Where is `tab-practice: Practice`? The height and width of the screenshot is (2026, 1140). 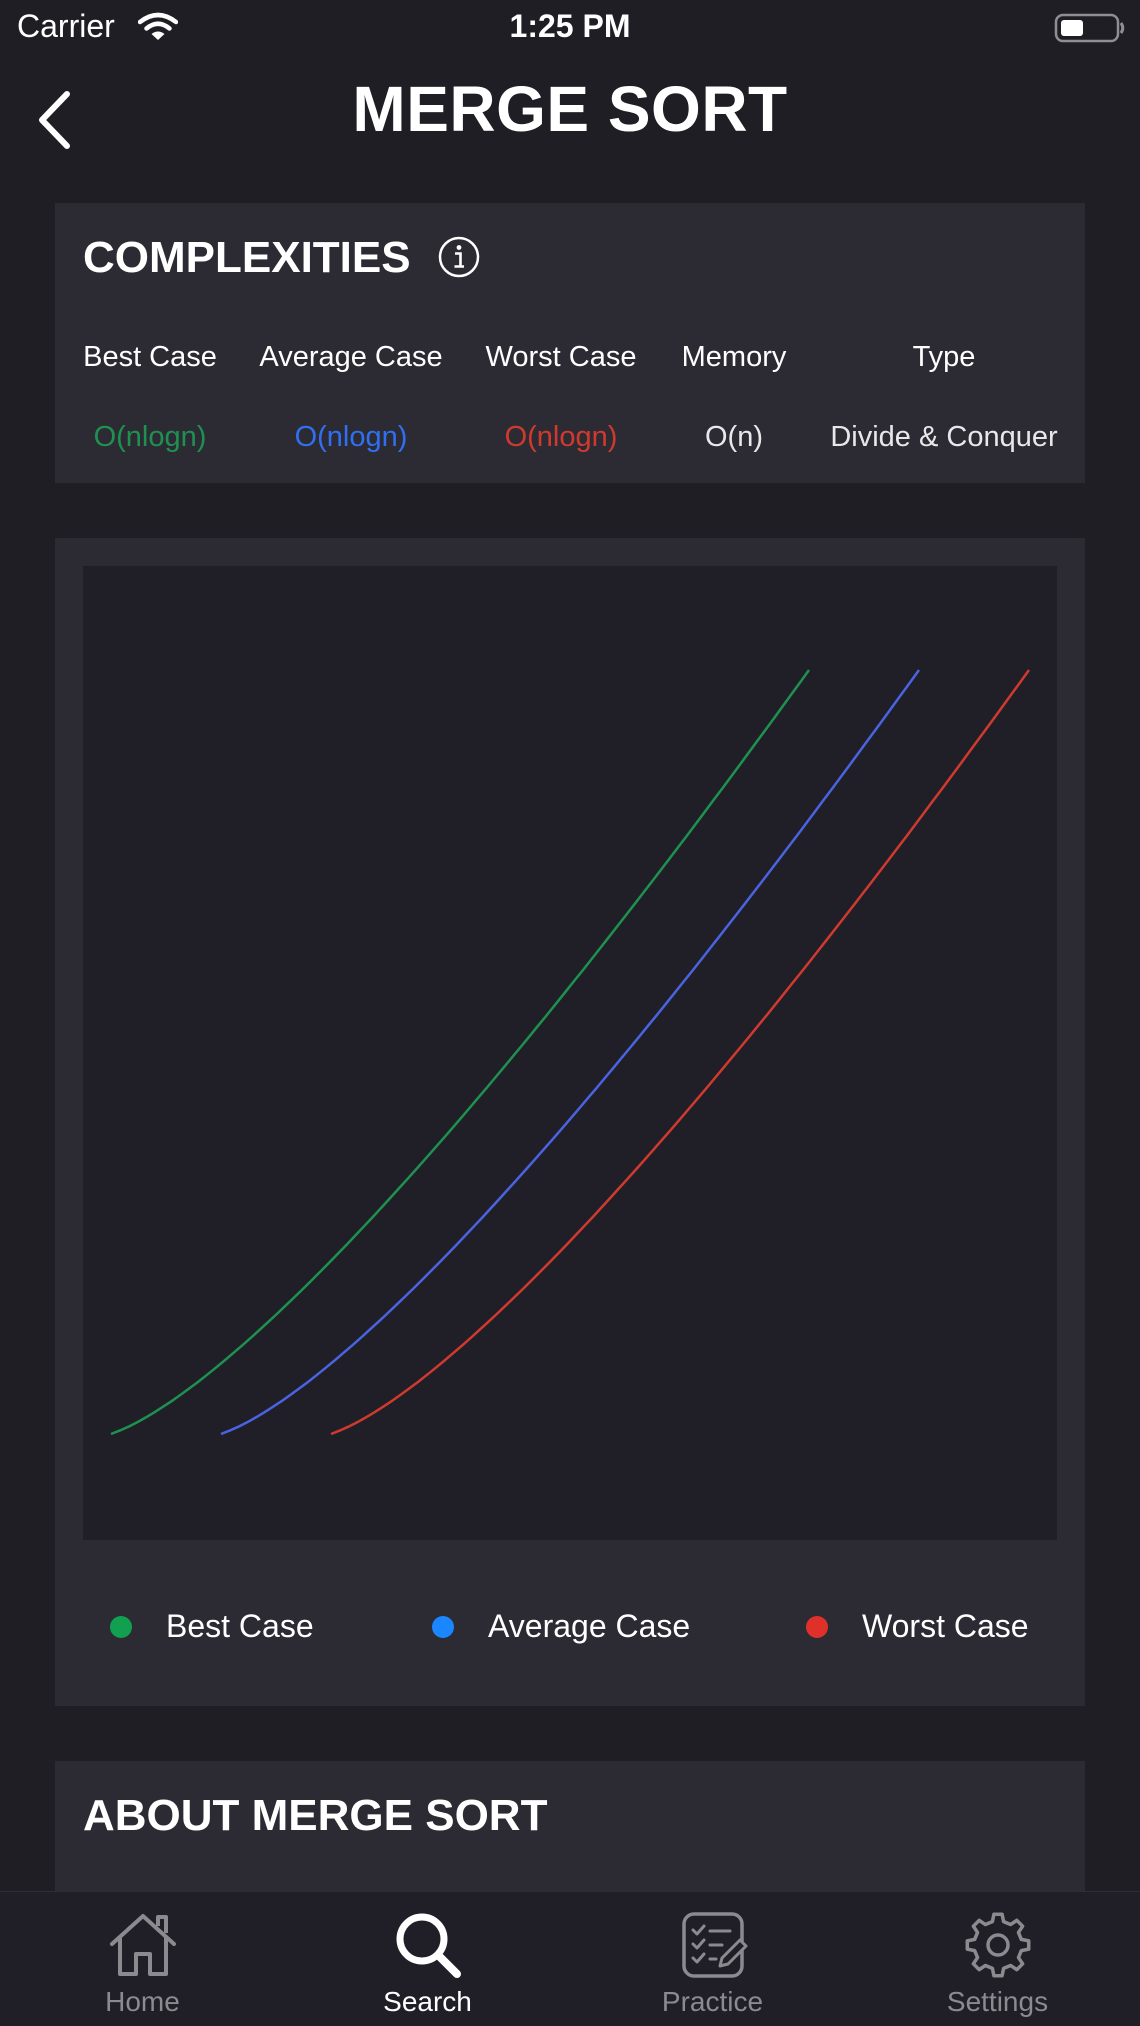 tab-practice: Practice is located at coordinates (712, 1959).